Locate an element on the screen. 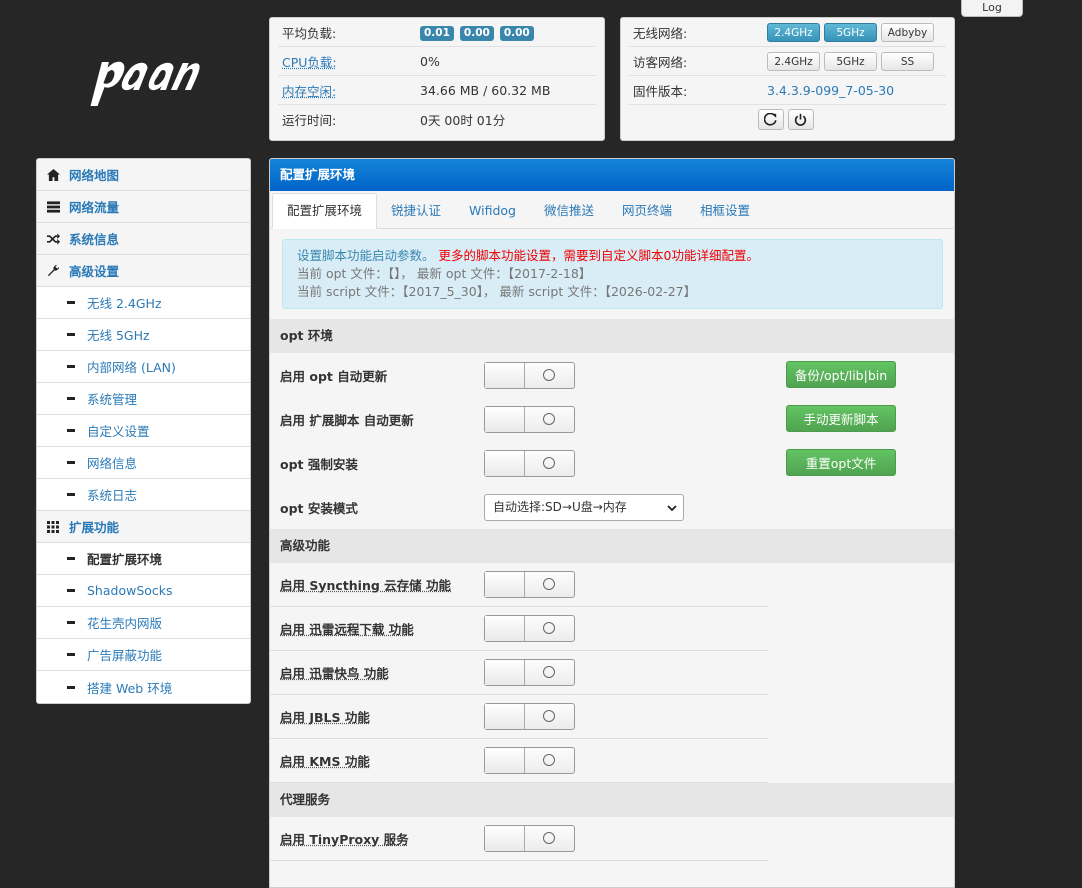 Image resolution: width=1082 pixels, height=888 pixels. advanced-feature-label: 启用 迅雷快鸟 功能 is located at coordinates (382, 672).